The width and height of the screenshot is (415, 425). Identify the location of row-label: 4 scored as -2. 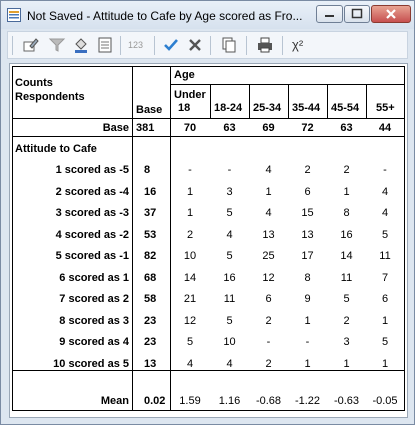
(92, 234).